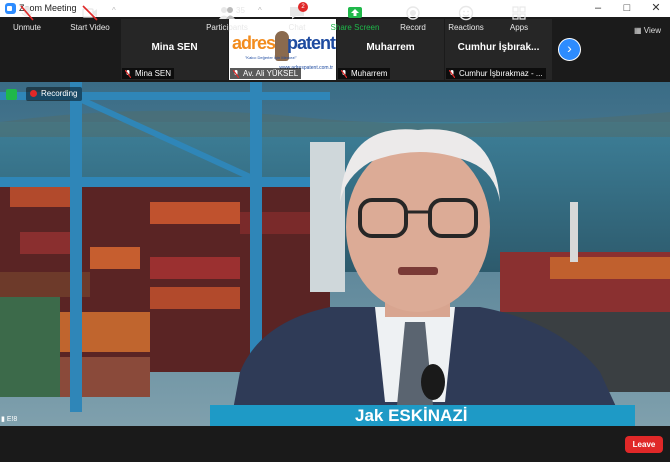 Image resolution: width=670 pixels, height=462 pixels. I want to click on participant-label: Av. Ali YÜKSEL, so click(266, 73).